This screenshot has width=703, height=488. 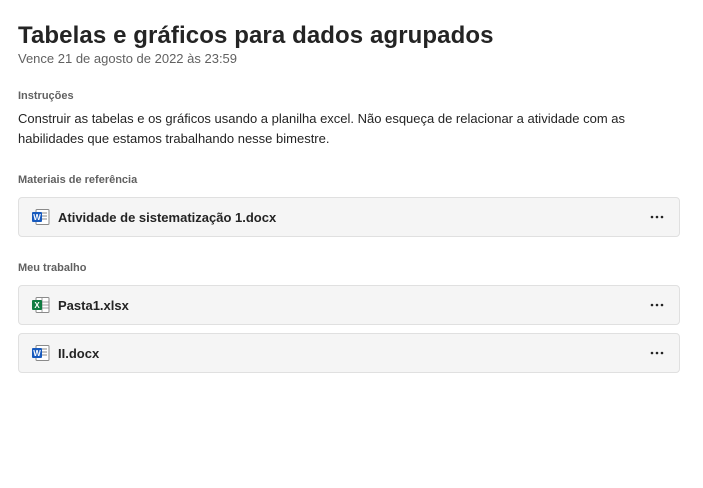 I want to click on my-work-file-card: X Pasta1.xlsx, so click(x=349, y=305).